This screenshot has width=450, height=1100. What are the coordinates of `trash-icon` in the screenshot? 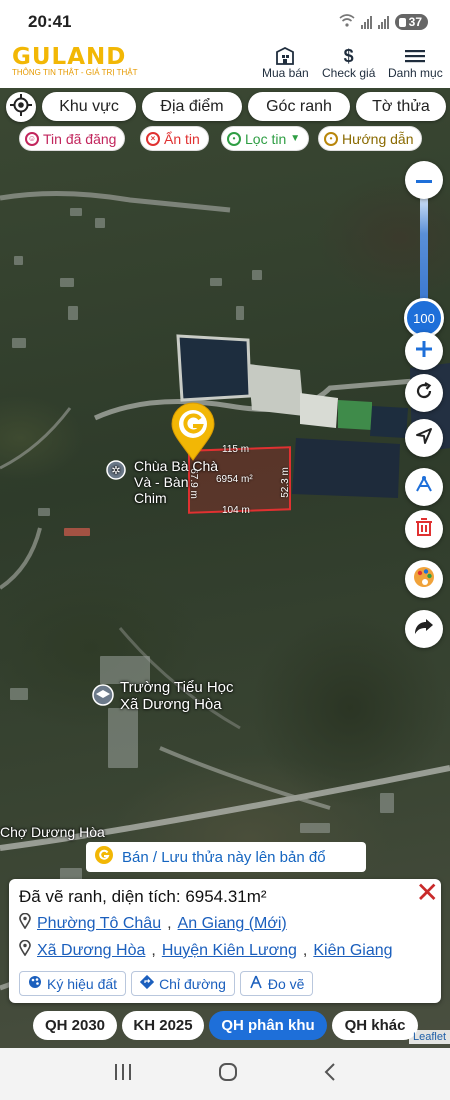 It's located at (424, 529).